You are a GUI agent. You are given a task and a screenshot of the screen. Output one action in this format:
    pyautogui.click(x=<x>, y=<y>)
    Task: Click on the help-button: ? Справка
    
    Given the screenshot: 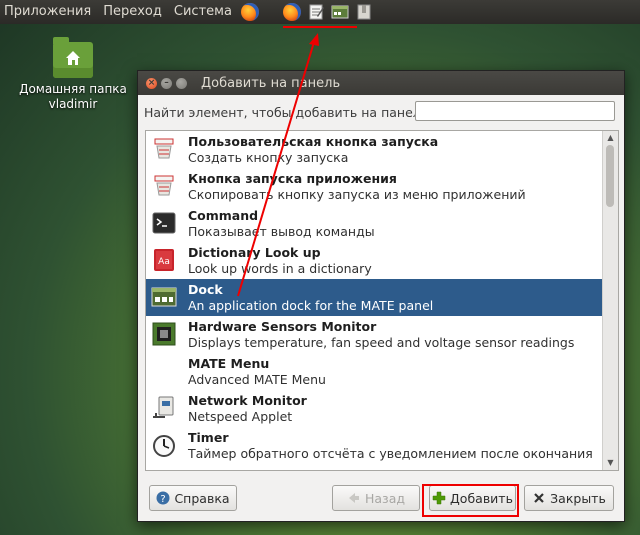 What is the action you would take?
    pyautogui.click(x=193, y=498)
    